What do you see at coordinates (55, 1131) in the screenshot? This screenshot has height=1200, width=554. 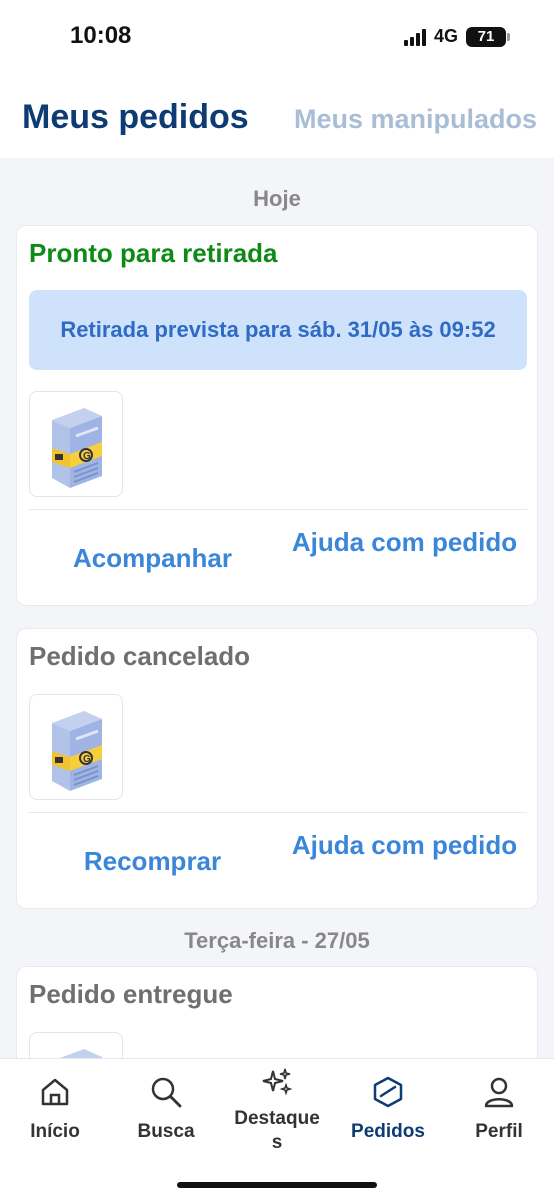 I see `nav-label: Início` at bounding box center [55, 1131].